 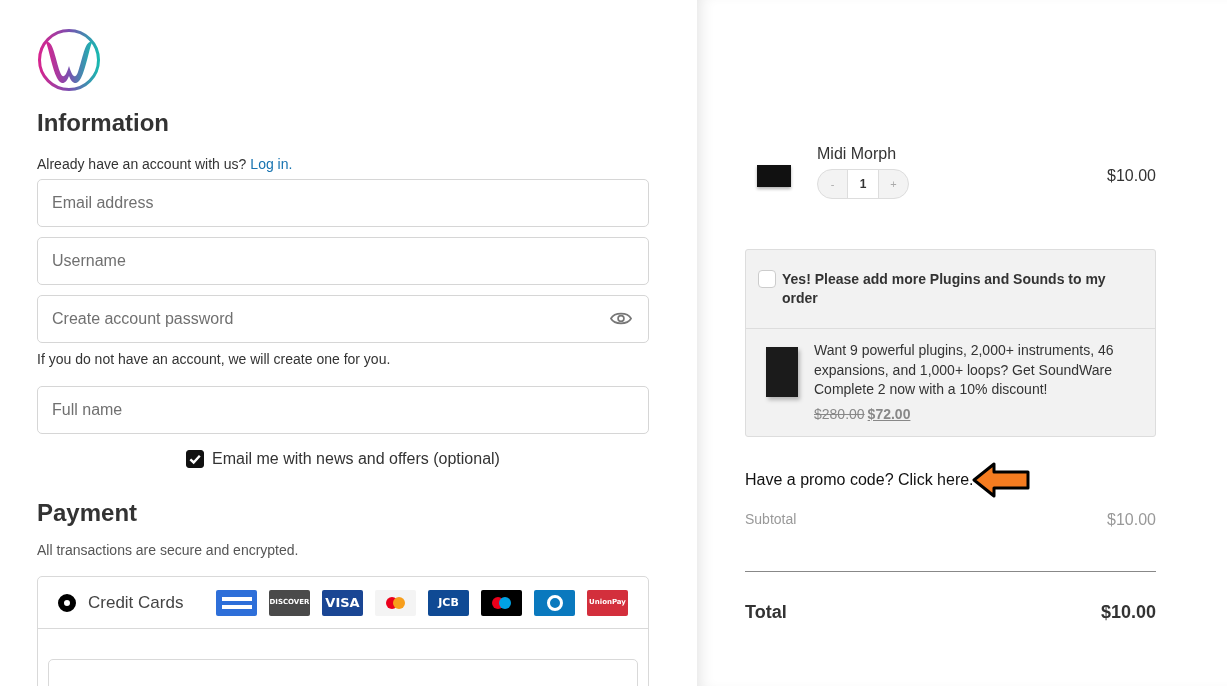 What do you see at coordinates (142, 164) in the screenshot?
I see `account-prompt: Already have an account with us?` at bounding box center [142, 164].